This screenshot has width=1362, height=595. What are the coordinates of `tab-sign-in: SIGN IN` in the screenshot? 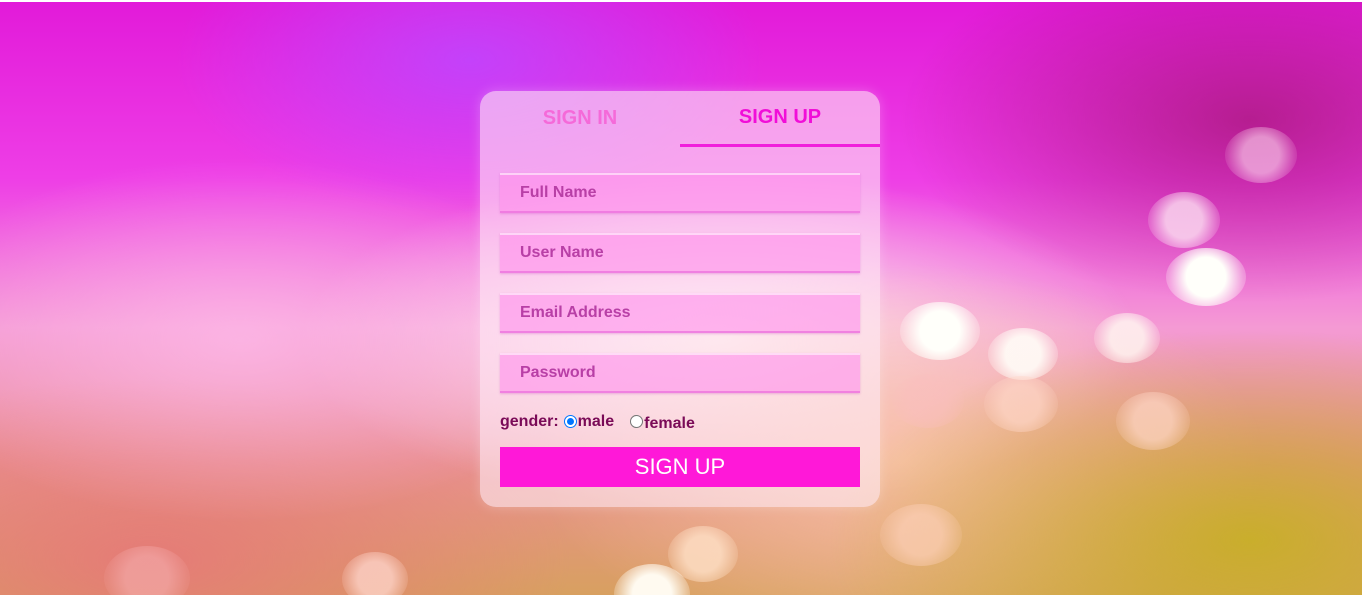 It's located at (580, 118).